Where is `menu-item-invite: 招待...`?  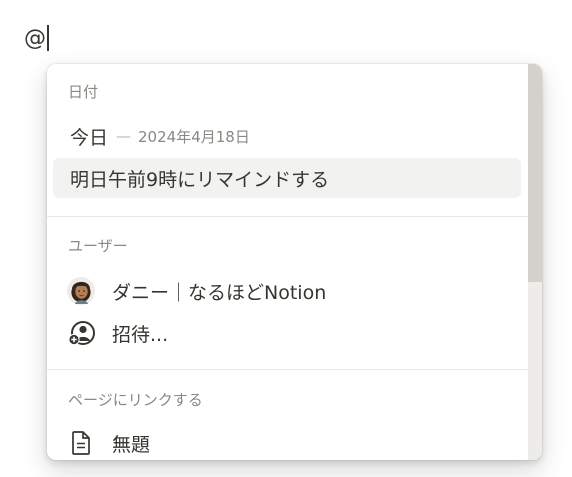
menu-item-invite: 招待... is located at coordinates (287, 333).